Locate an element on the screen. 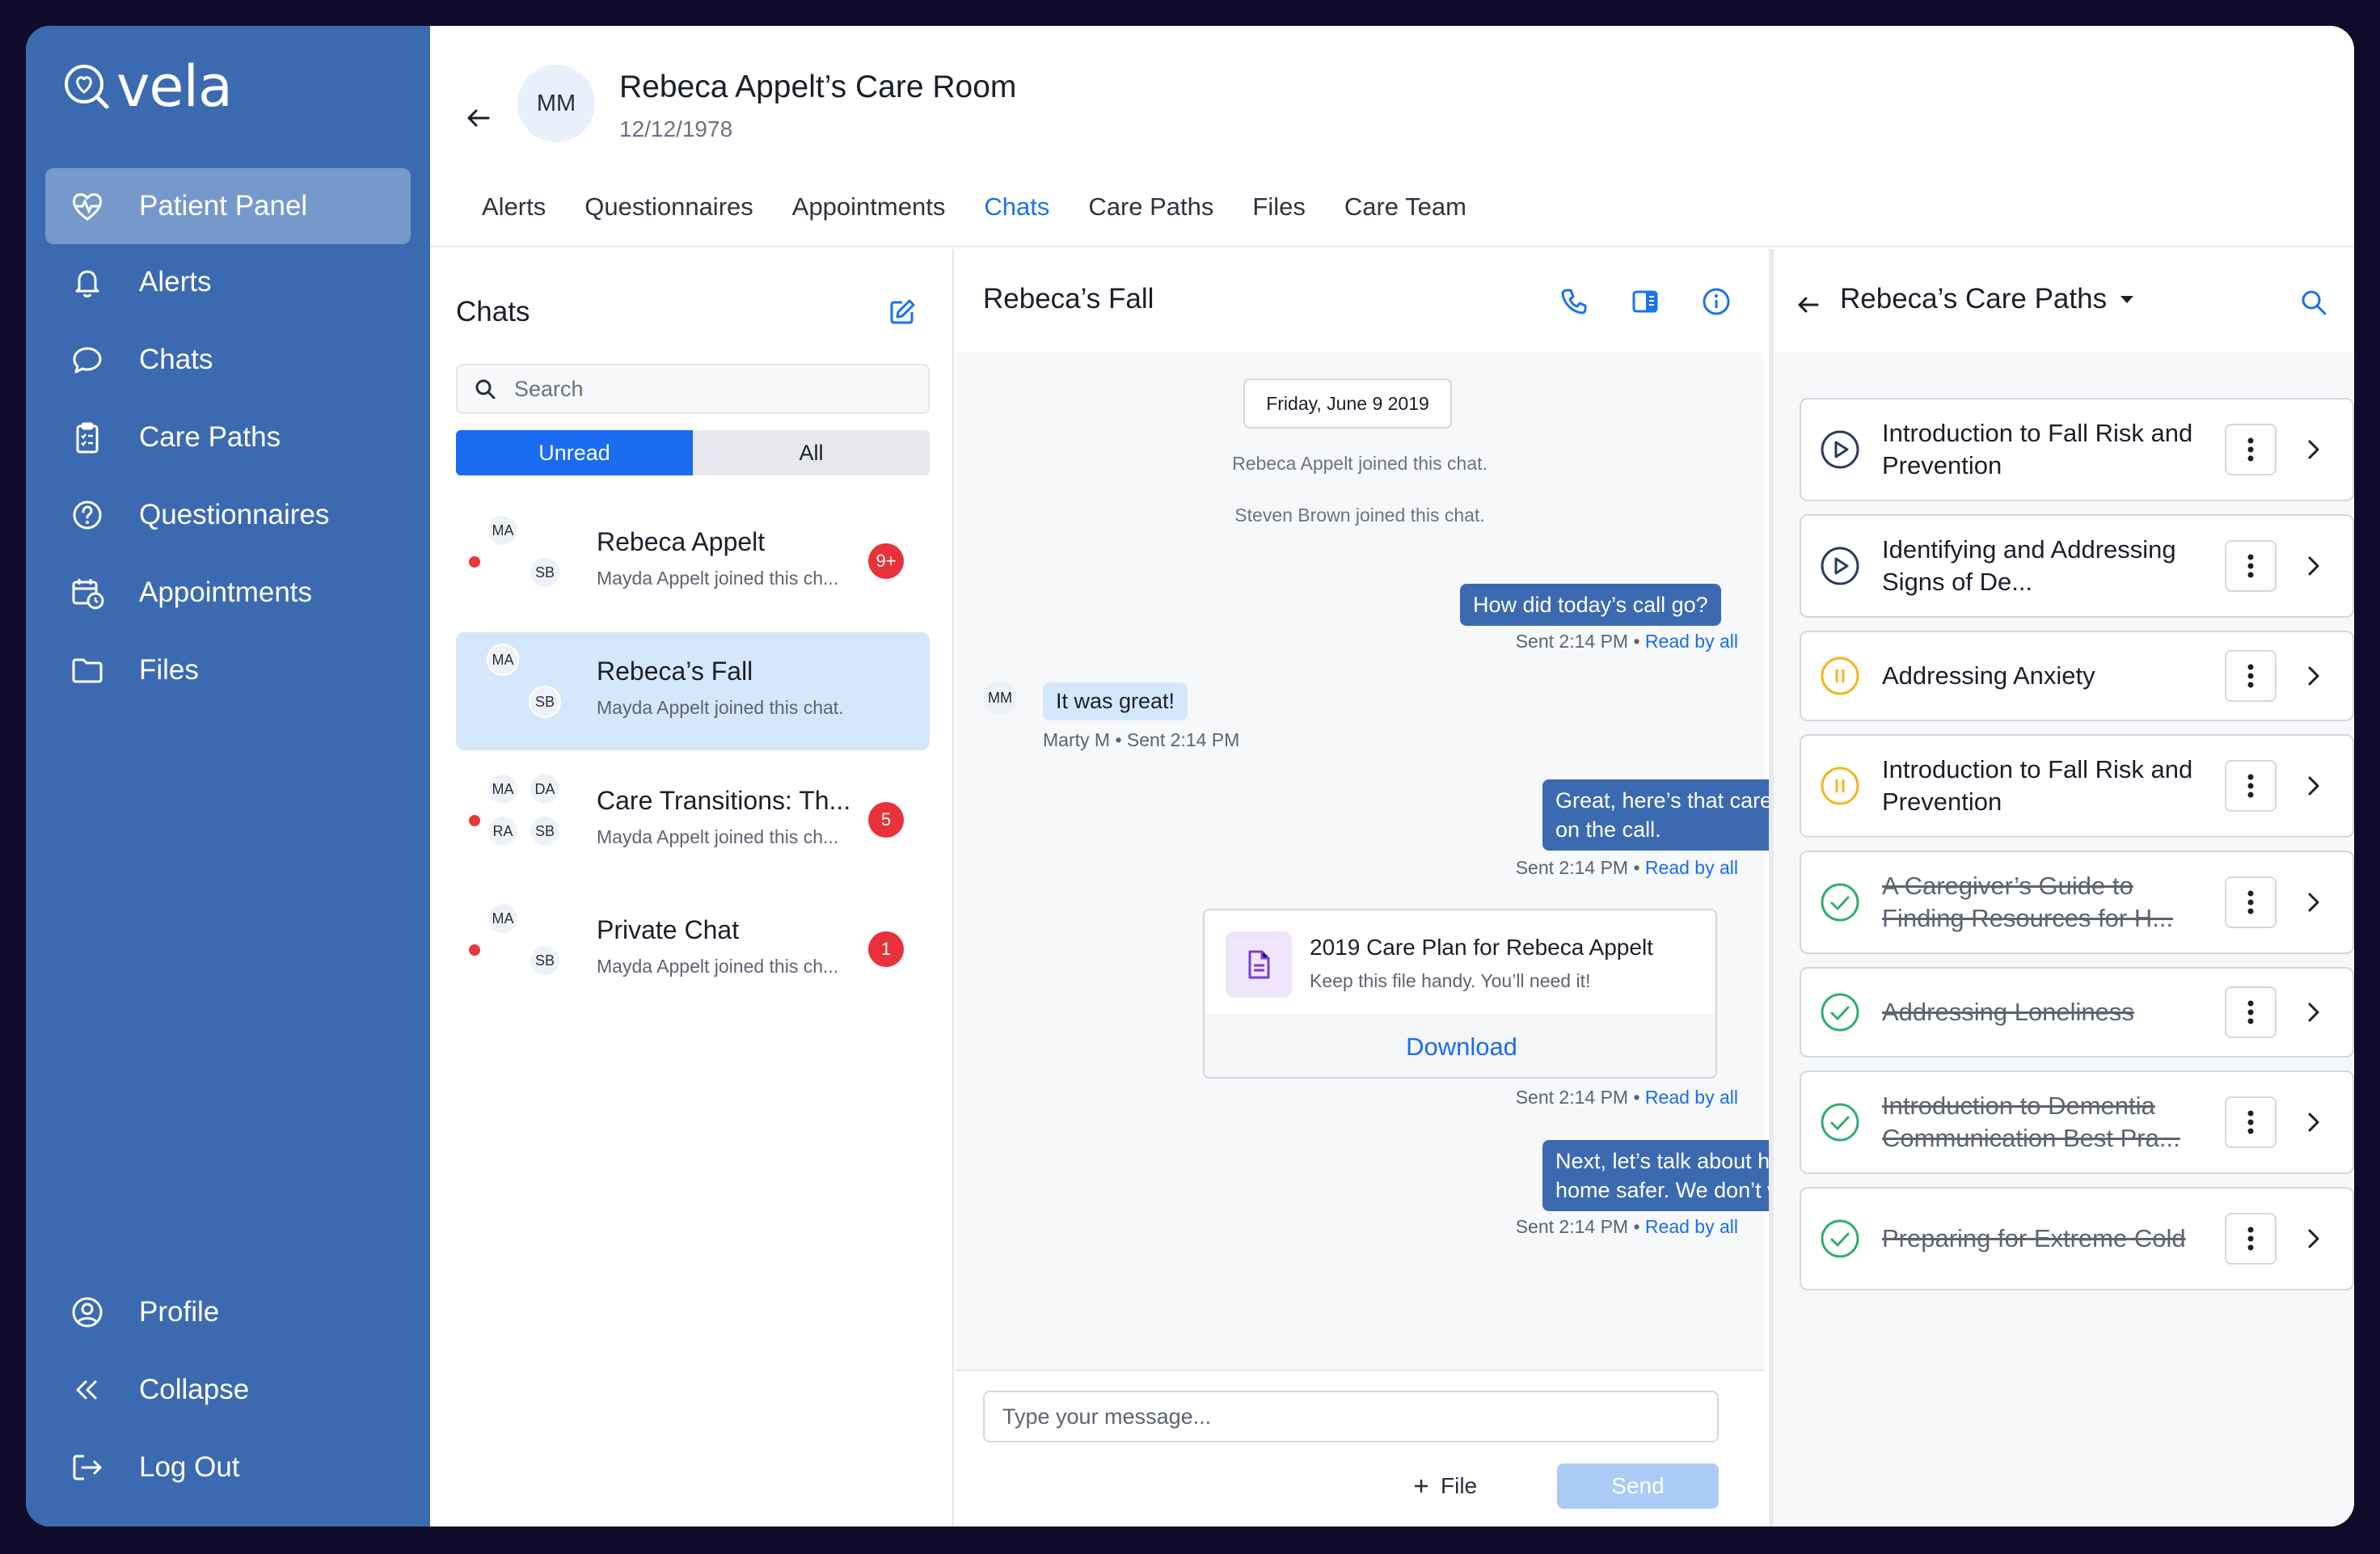  check-circle-icon is located at coordinates (1840, 1239).